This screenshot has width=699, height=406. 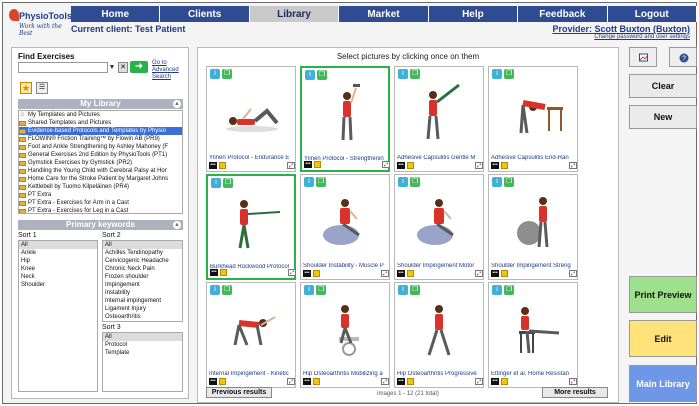 I want to click on exercise-card: i ❐ Internal Impingement - Kinetic ••• ⤢, so click(x=251, y=335).